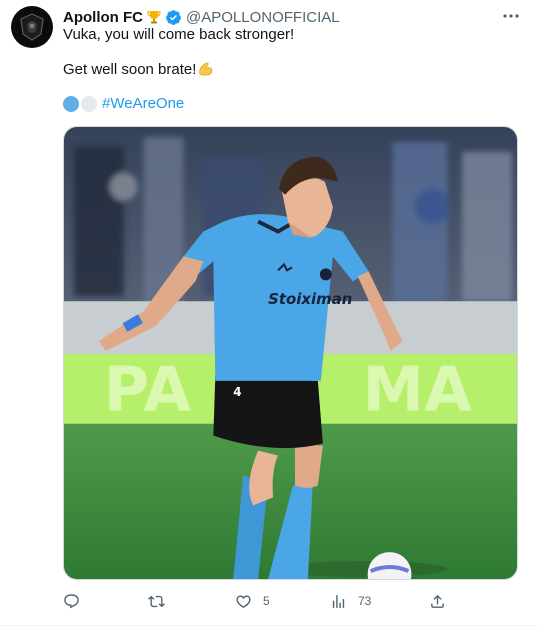  I want to click on more-icon, so click(511, 16).